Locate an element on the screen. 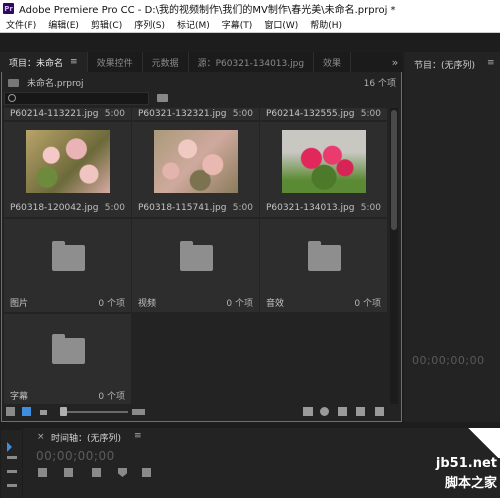 This screenshot has height=498, width=500. menu-file: 文件(F) is located at coordinates (21, 24).